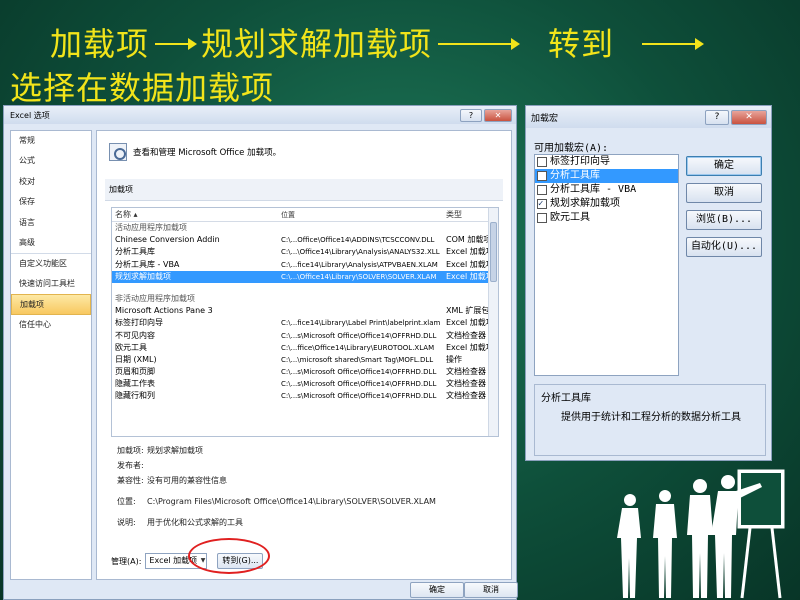 The width and height of the screenshot is (800, 600). Describe the element at coordinates (493, 252) in the screenshot. I see `scroll-thumb` at that location.